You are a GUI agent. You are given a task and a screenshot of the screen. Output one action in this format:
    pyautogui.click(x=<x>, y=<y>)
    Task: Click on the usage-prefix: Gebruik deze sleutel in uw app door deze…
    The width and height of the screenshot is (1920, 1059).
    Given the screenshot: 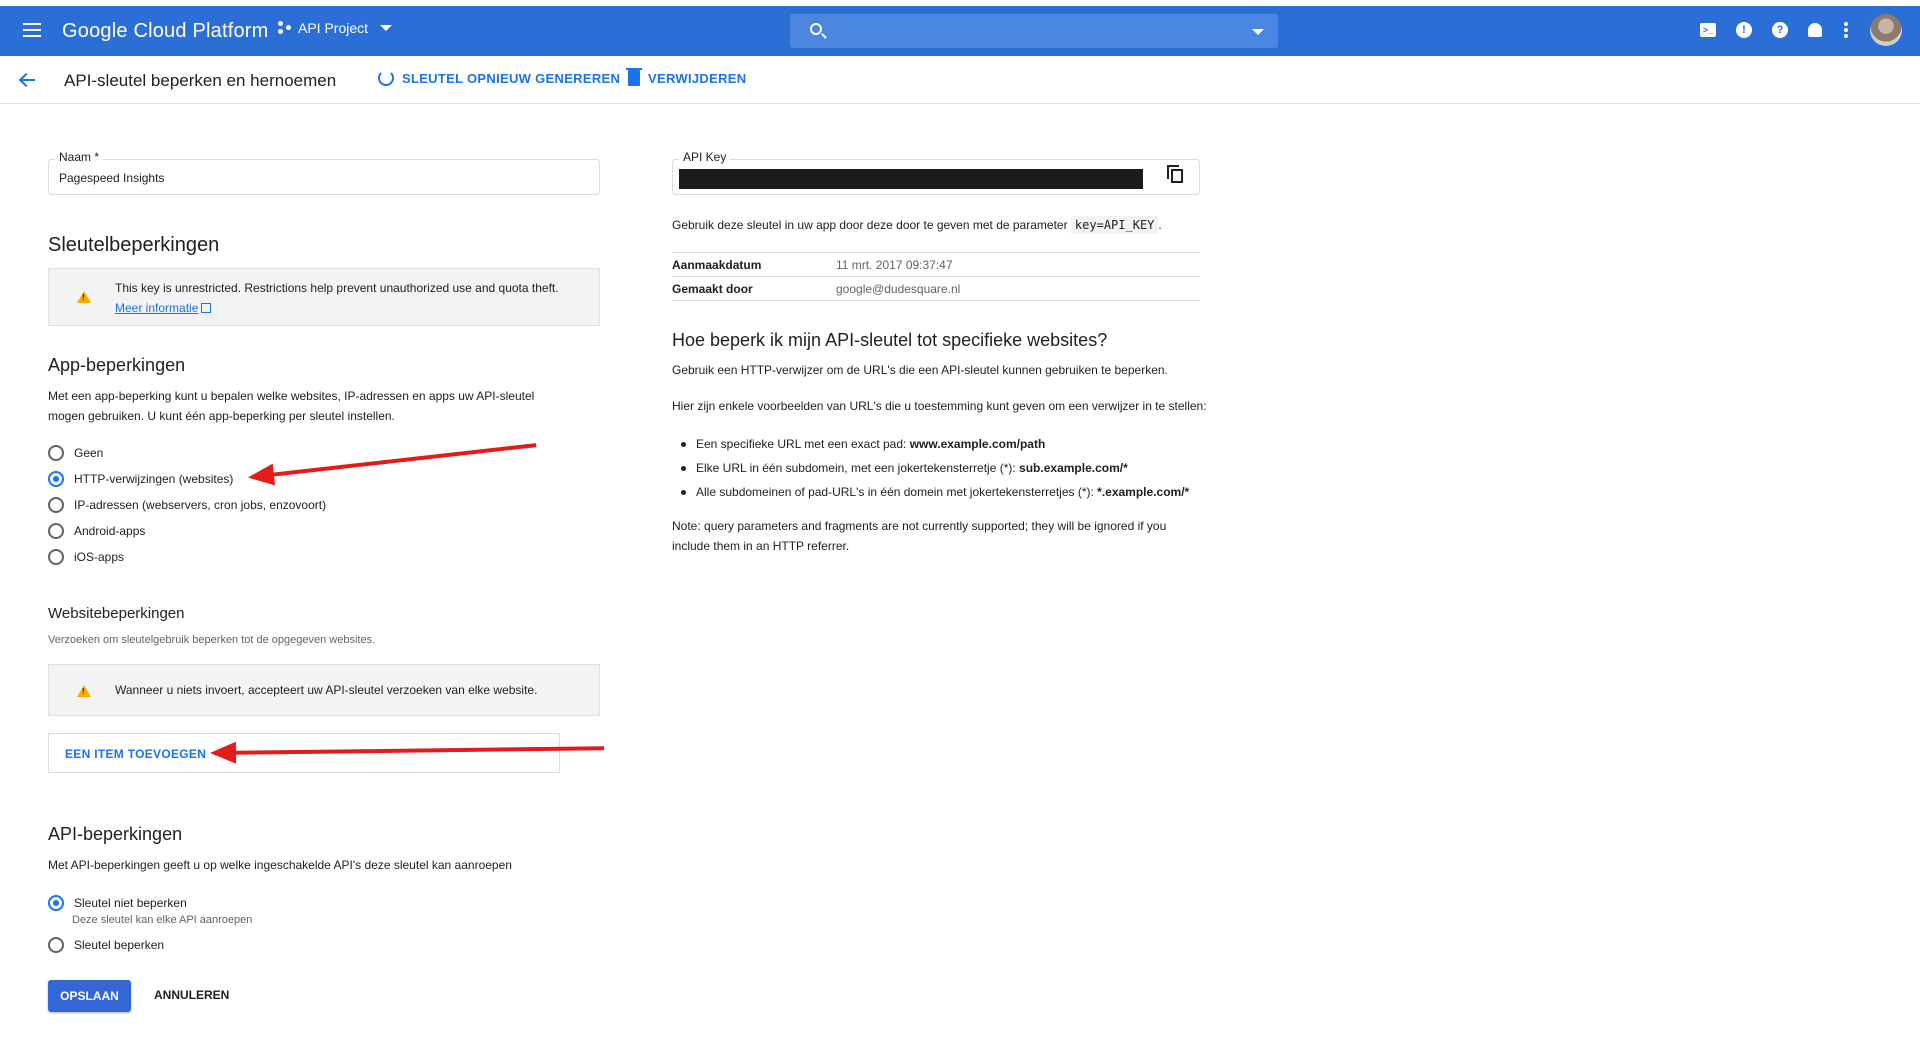 What is the action you would take?
    pyautogui.click(x=870, y=225)
    